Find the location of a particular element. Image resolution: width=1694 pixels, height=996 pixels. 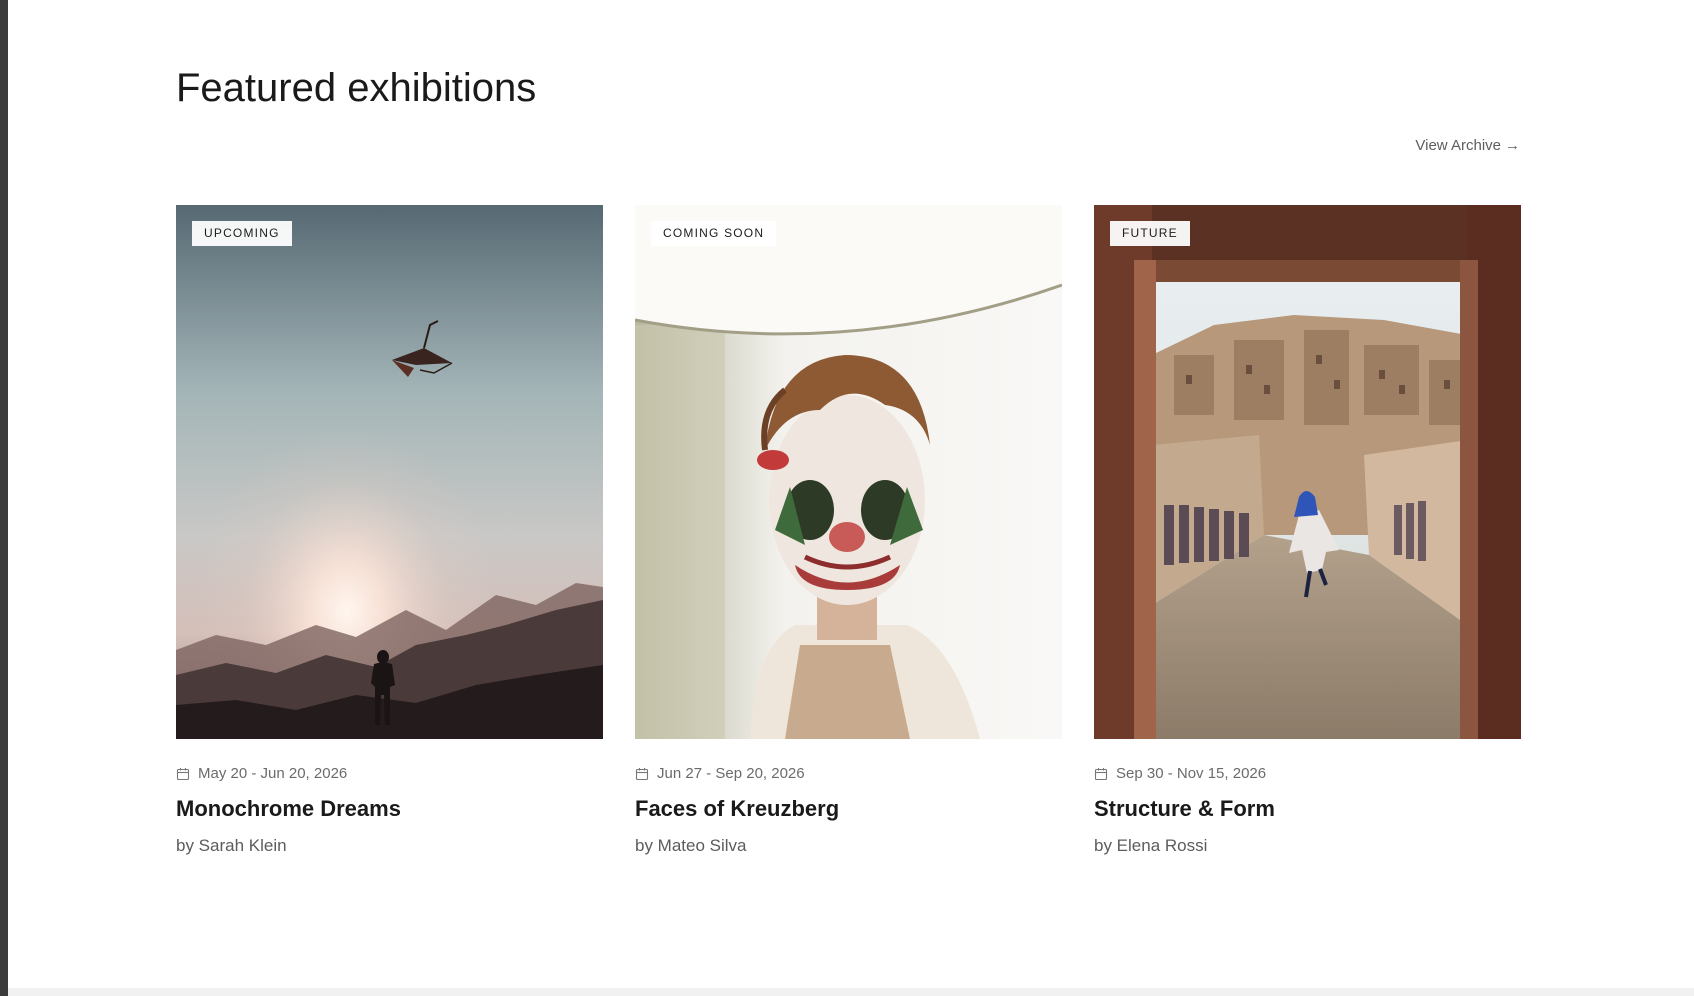

exhibition-image: FUTURE is located at coordinates (1307, 472).